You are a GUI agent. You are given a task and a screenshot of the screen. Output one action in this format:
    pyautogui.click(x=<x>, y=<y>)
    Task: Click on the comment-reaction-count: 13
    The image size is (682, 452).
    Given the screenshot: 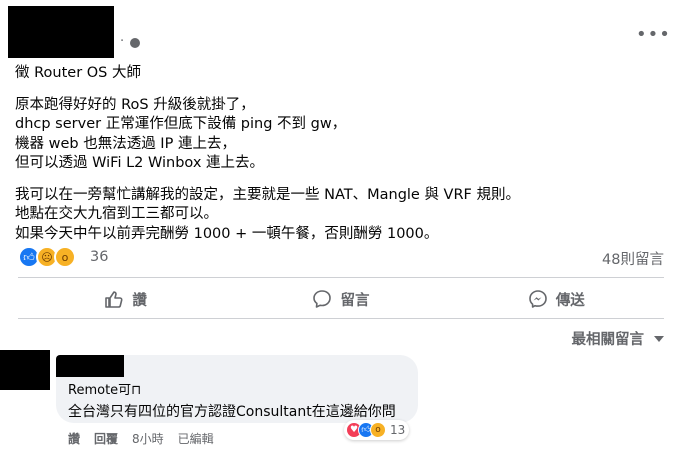 What is the action you would take?
    pyautogui.click(x=398, y=430)
    